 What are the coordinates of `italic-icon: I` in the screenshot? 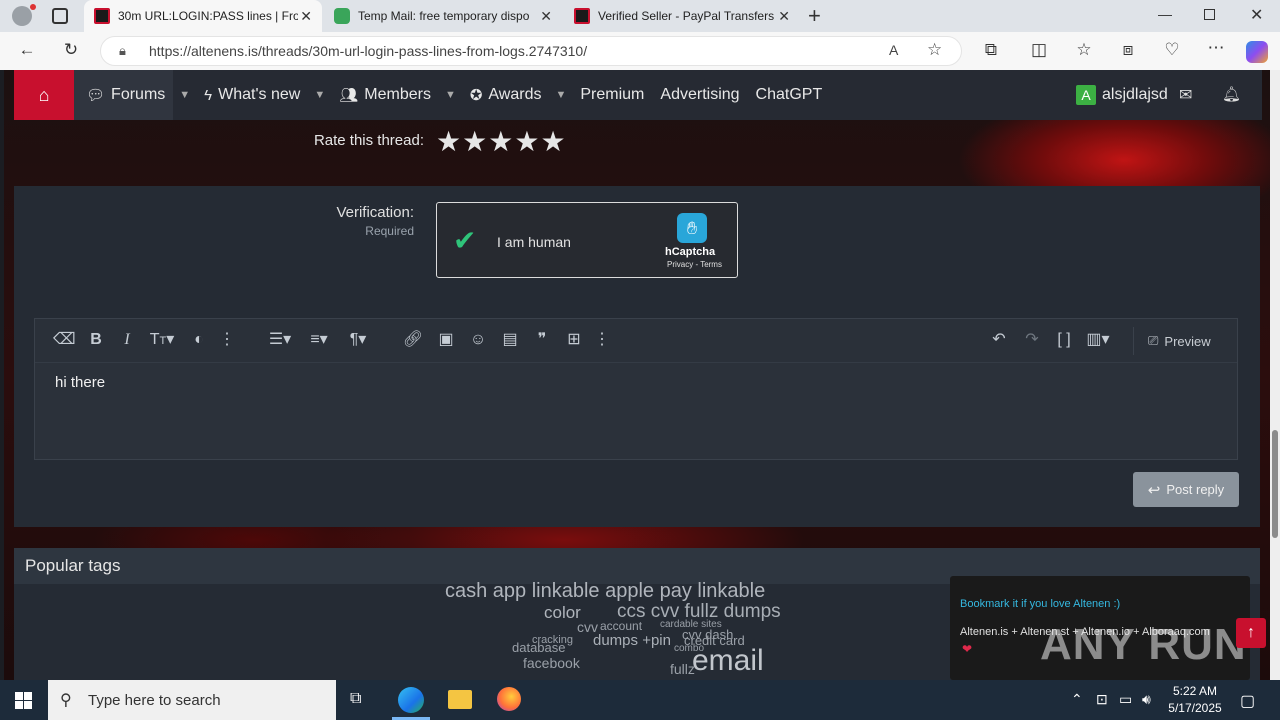 It's located at (127, 340).